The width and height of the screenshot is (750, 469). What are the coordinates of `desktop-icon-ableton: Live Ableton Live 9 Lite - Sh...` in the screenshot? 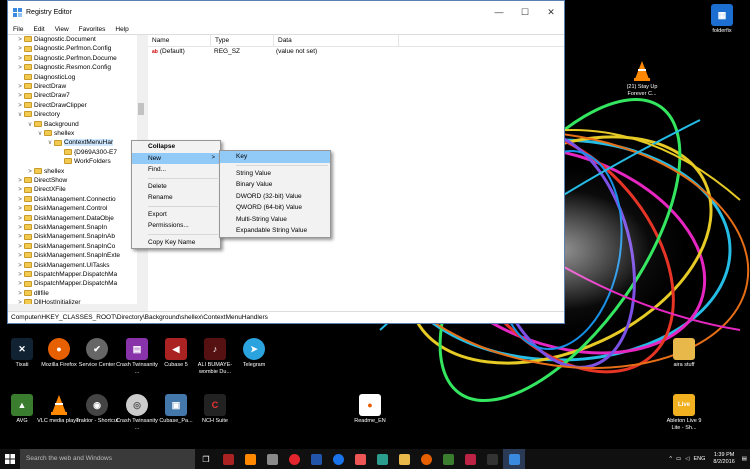 It's located at (684, 412).